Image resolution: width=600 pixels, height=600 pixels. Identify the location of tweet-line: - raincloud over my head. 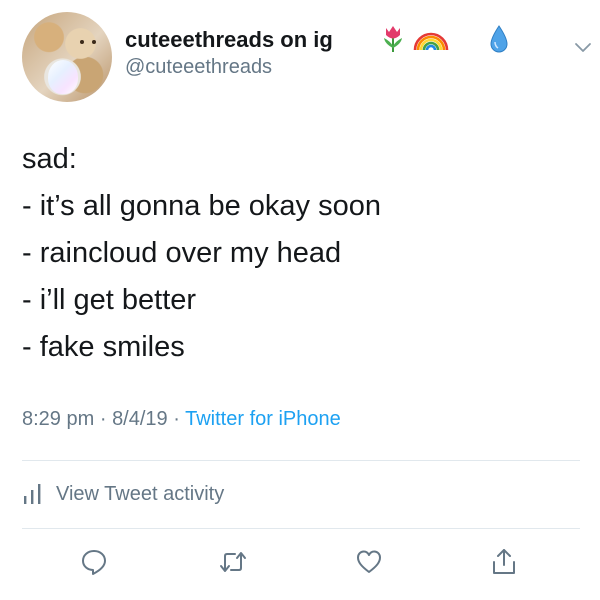
(182, 253).